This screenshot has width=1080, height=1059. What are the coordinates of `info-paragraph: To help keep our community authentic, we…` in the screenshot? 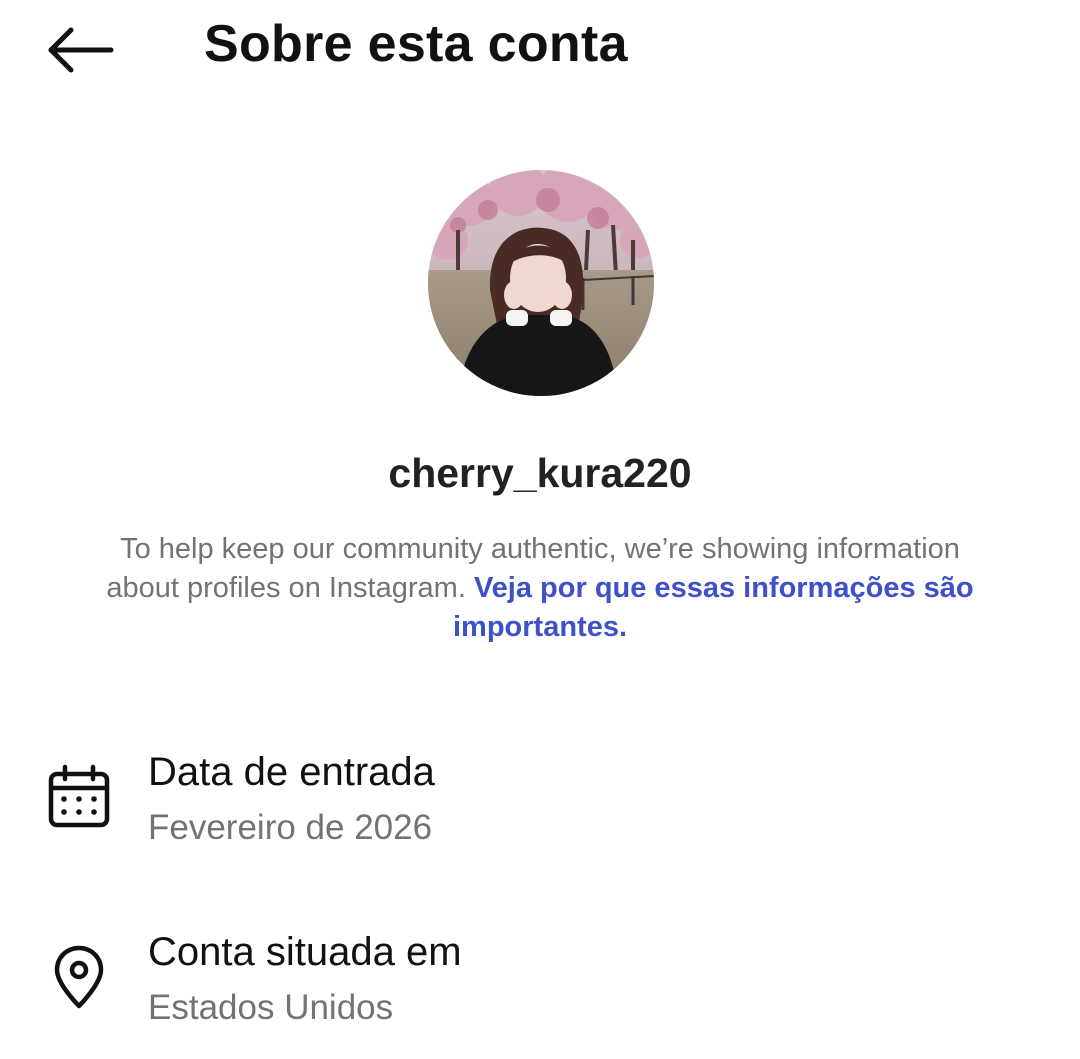 It's located at (540, 588).